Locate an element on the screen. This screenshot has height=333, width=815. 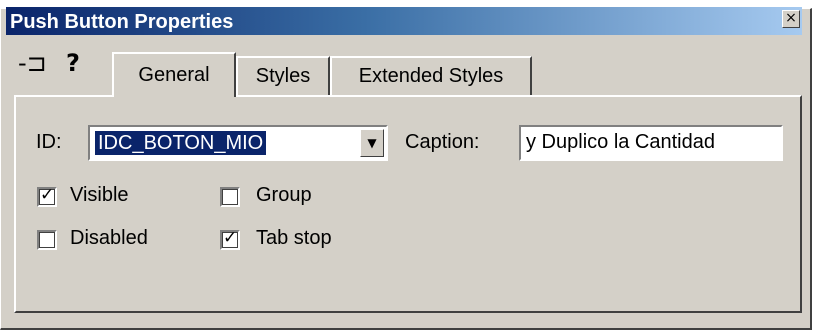
tab-stop-checkbox: ✓ is located at coordinates (230, 239).